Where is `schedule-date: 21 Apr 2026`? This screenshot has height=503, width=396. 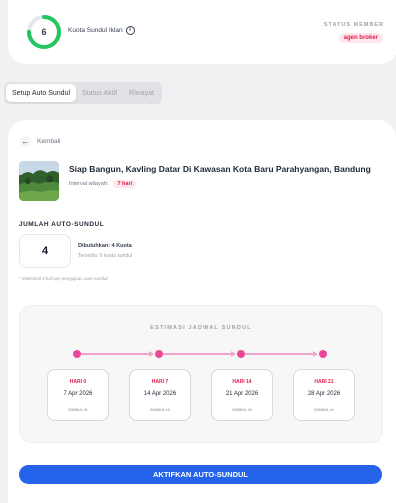
schedule-date: 21 Apr 2026 is located at coordinates (242, 394).